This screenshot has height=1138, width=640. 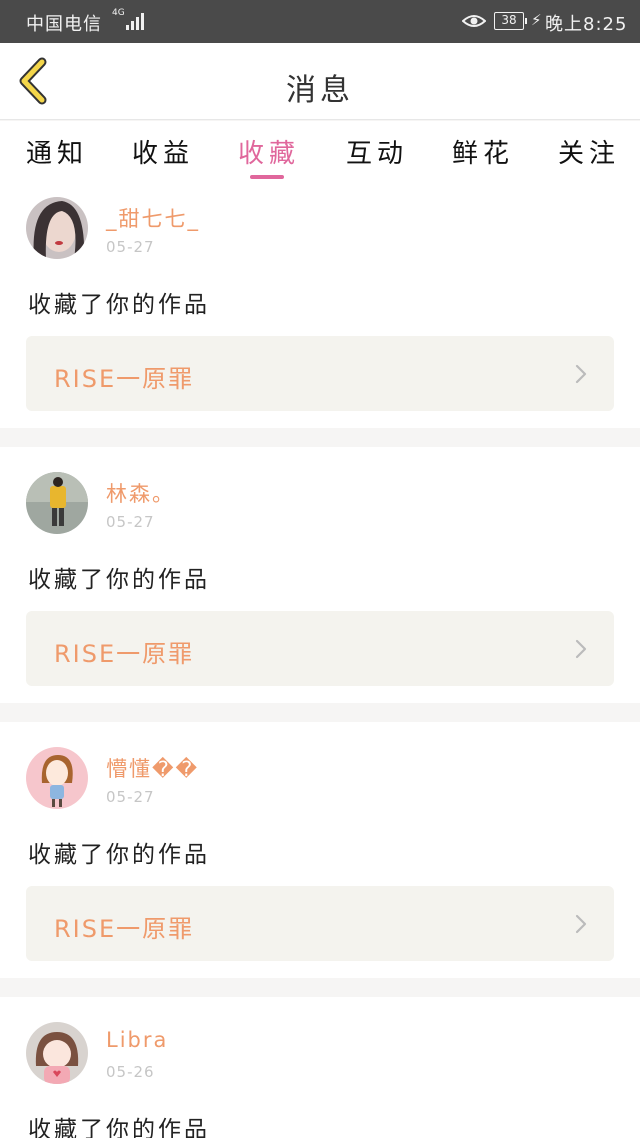 What do you see at coordinates (130, 1072) in the screenshot?
I see `date: 05-26` at bounding box center [130, 1072].